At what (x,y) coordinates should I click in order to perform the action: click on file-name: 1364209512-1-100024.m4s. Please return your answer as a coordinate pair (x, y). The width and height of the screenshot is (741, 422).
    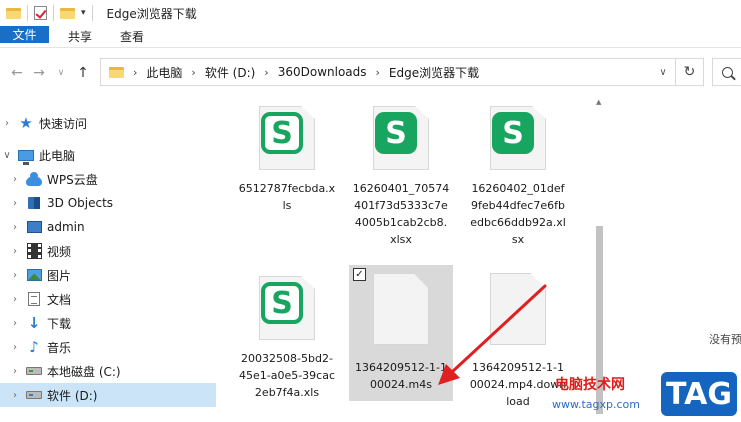
    Looking at the image, I should click on (401, 376).